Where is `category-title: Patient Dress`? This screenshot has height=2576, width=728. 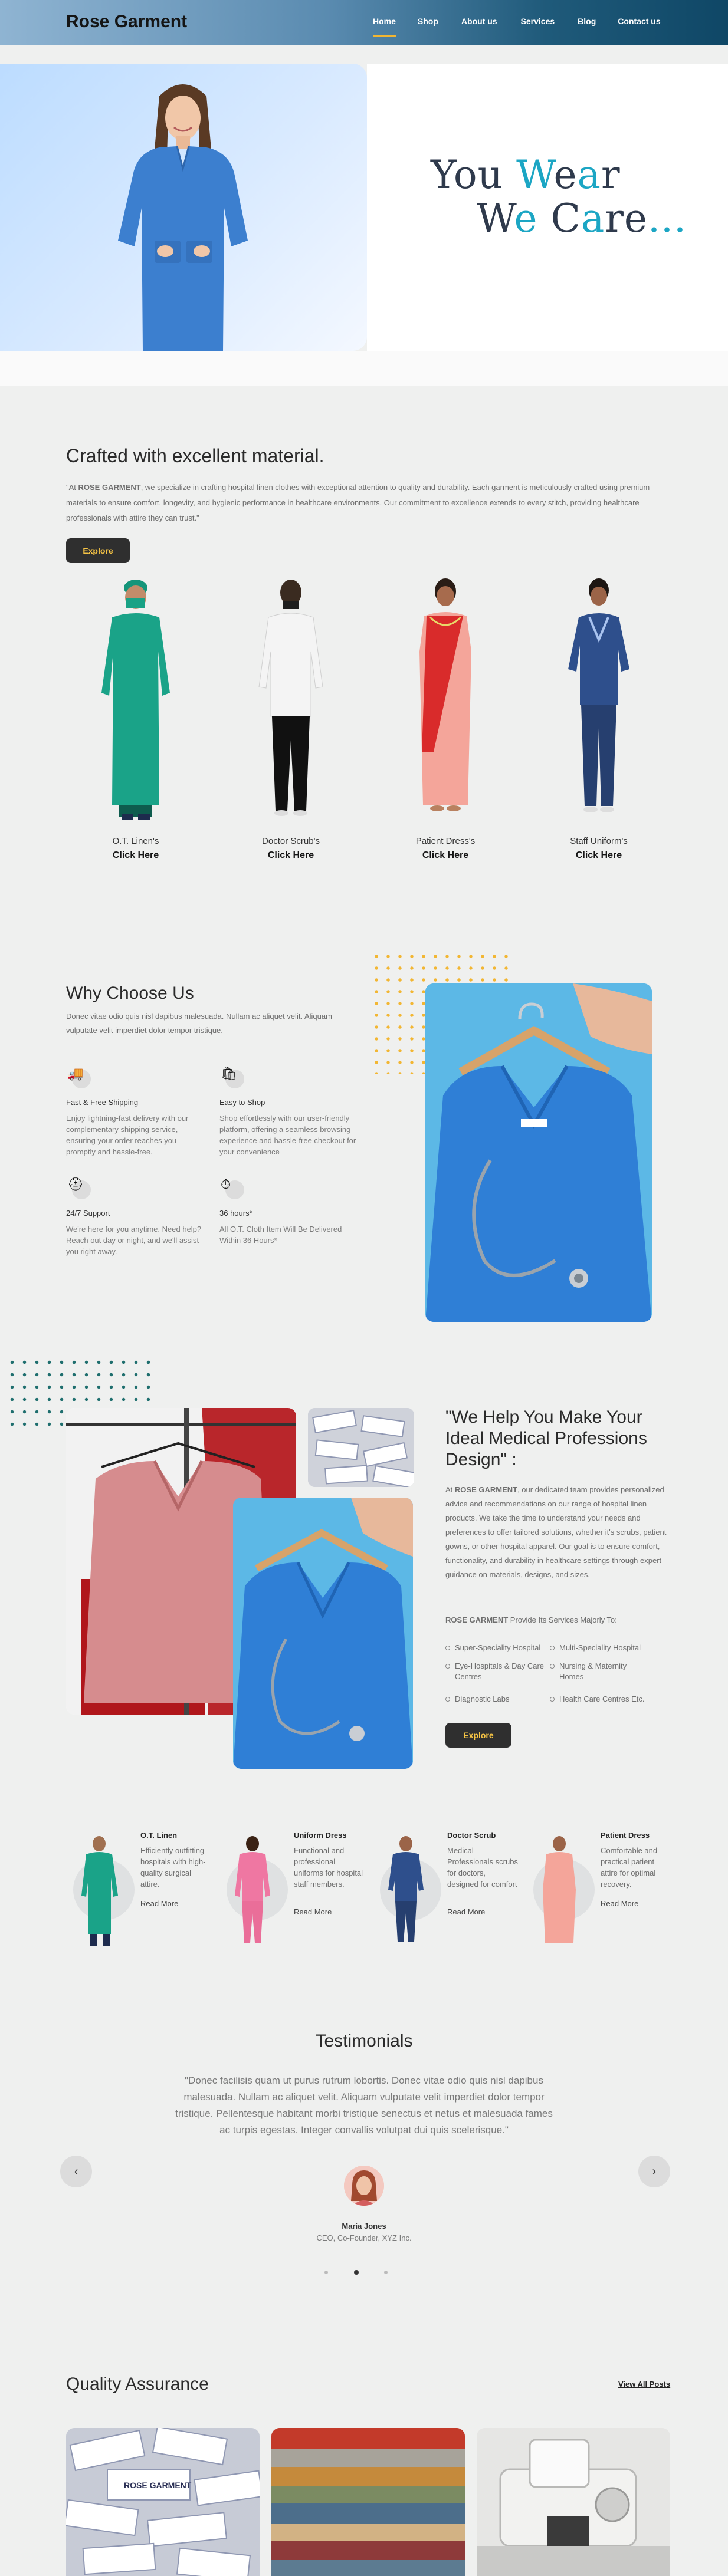 category-title: Patient Dress is located at coordinates (625, 1835).